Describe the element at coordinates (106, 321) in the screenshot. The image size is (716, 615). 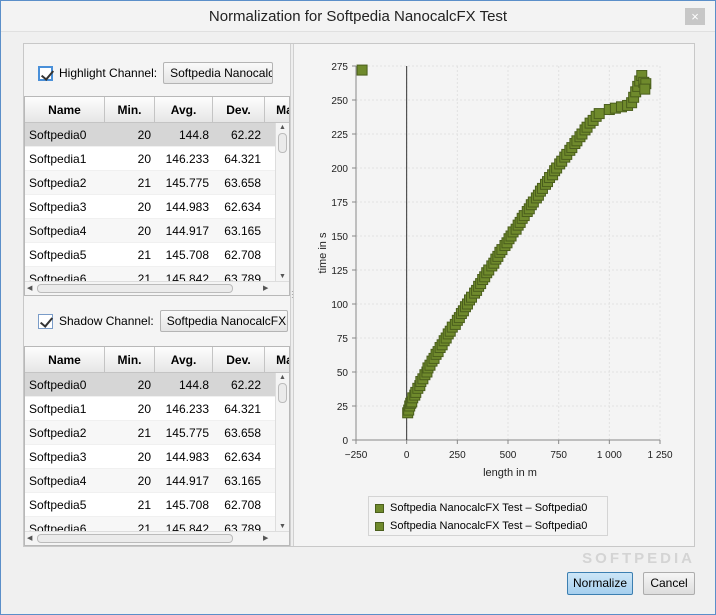
I see `shadow-label: Shadow Channel:` at that location.